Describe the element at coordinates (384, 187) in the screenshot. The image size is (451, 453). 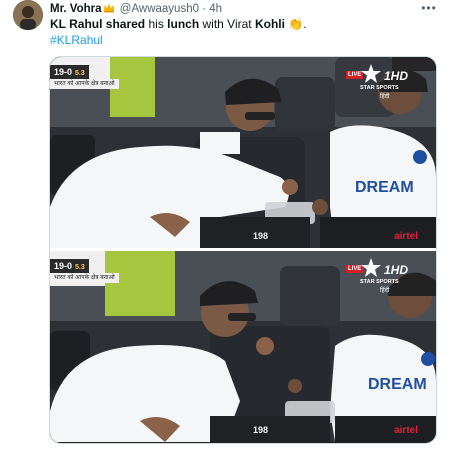
I see `jersey-text-1: DREAM` at that location.